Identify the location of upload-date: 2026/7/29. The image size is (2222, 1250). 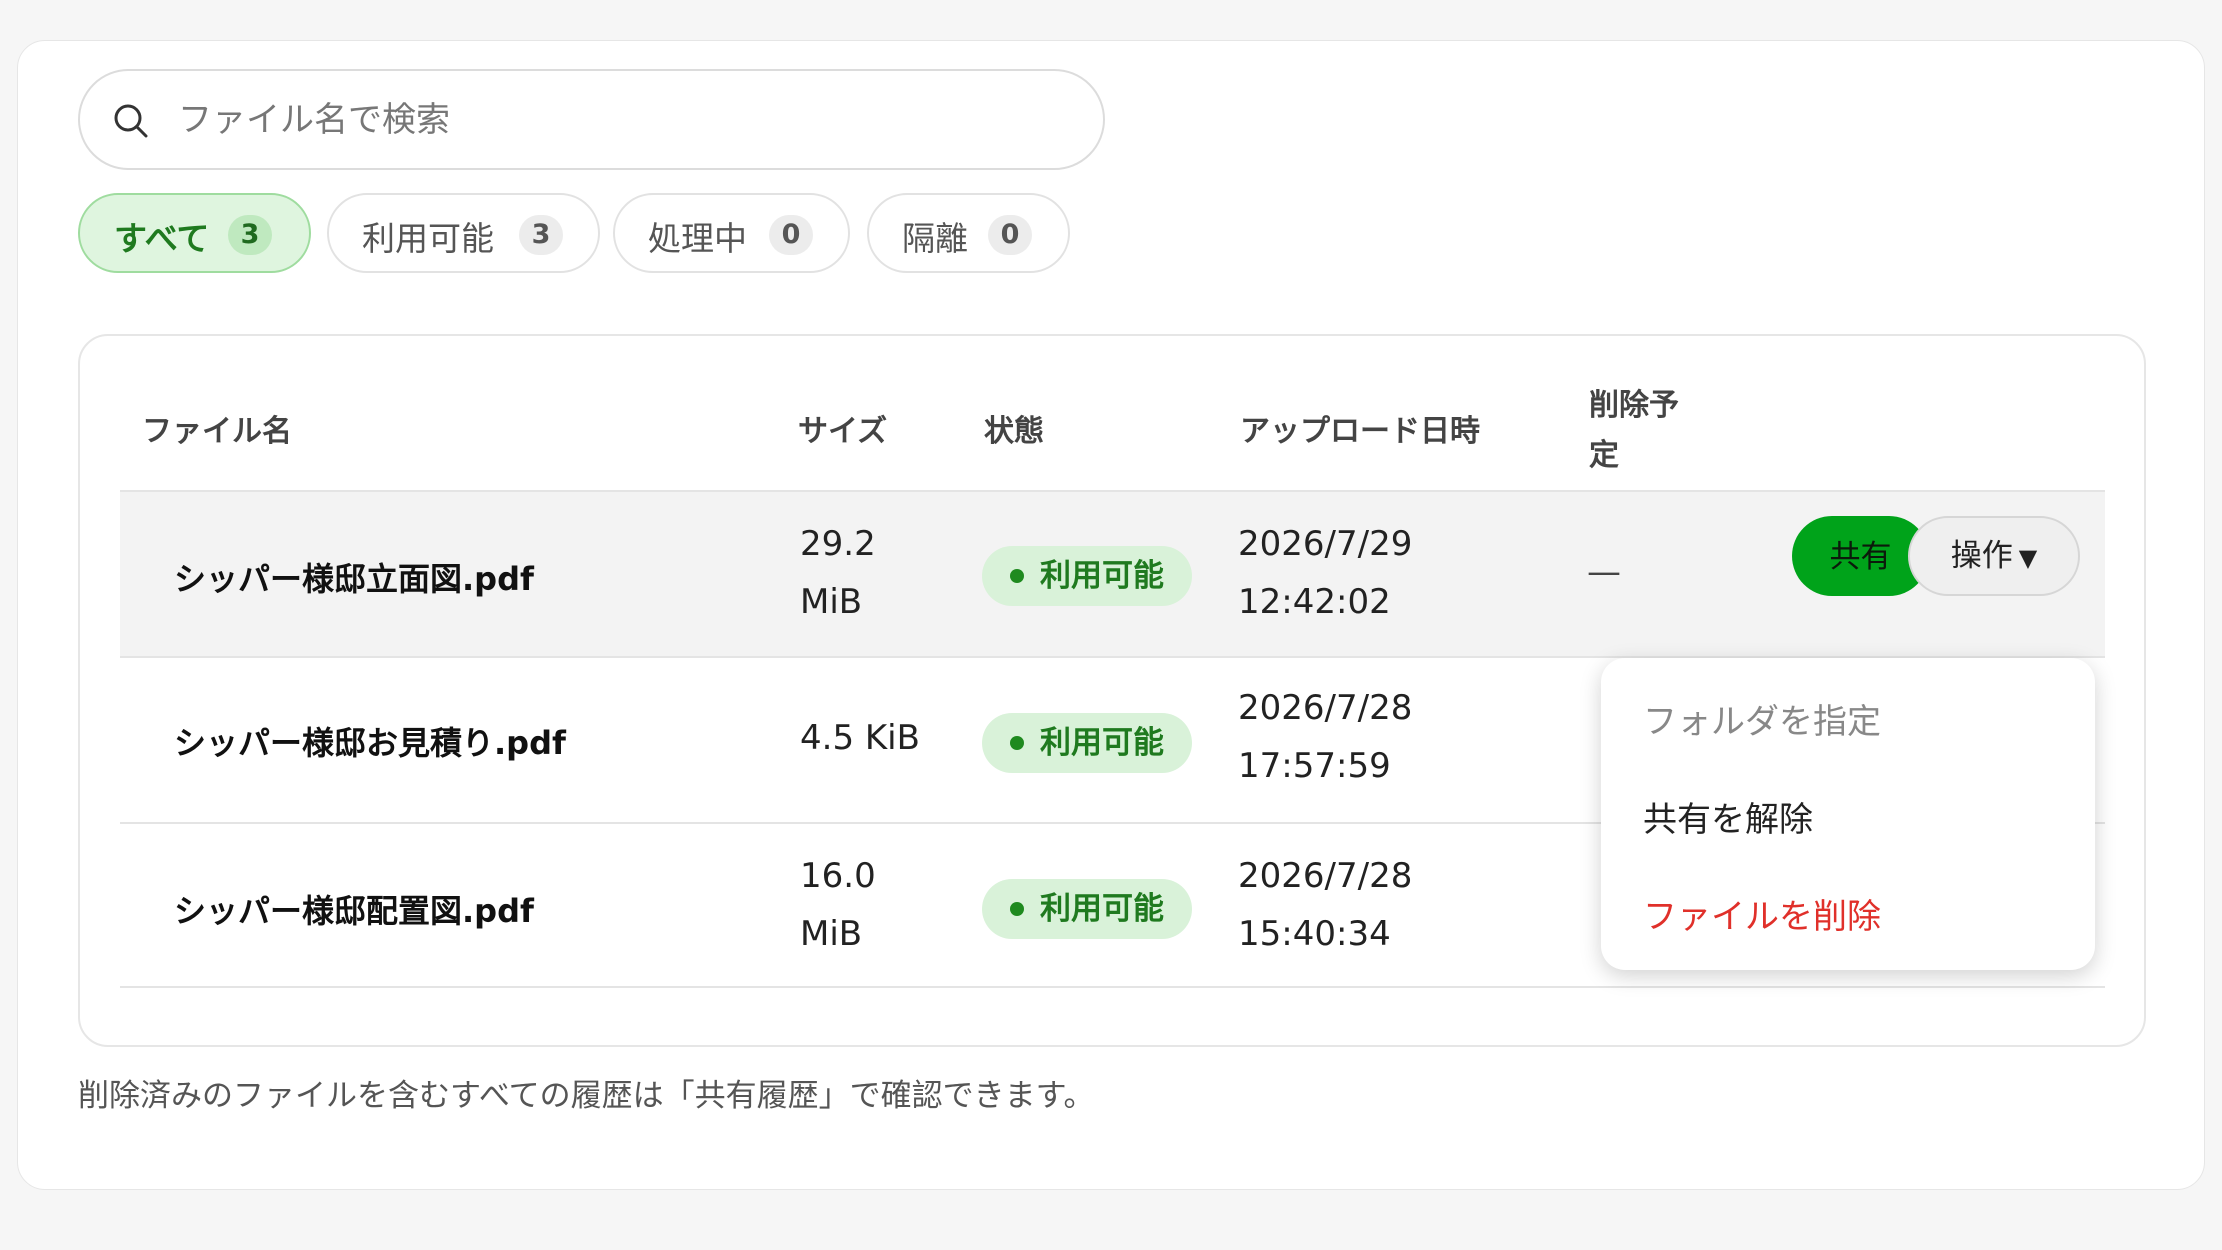
(1325, 544).